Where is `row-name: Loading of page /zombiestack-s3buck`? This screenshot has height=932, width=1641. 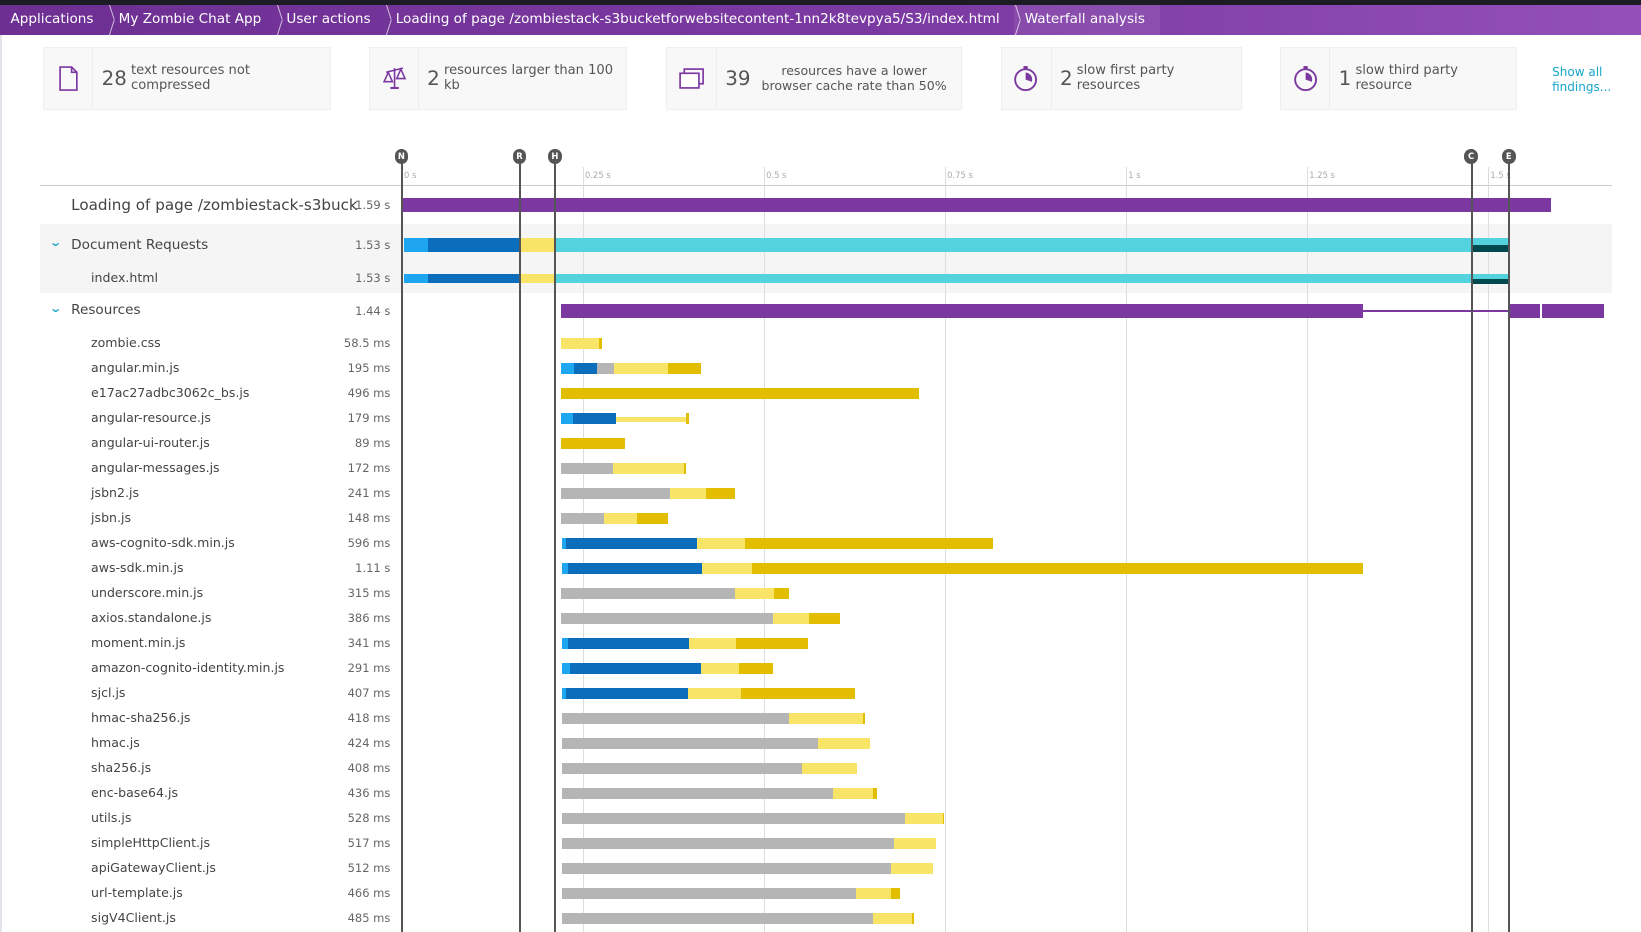
row-name: Loading of page /zombiestack-s3buck is located at coordinates (214, 205).